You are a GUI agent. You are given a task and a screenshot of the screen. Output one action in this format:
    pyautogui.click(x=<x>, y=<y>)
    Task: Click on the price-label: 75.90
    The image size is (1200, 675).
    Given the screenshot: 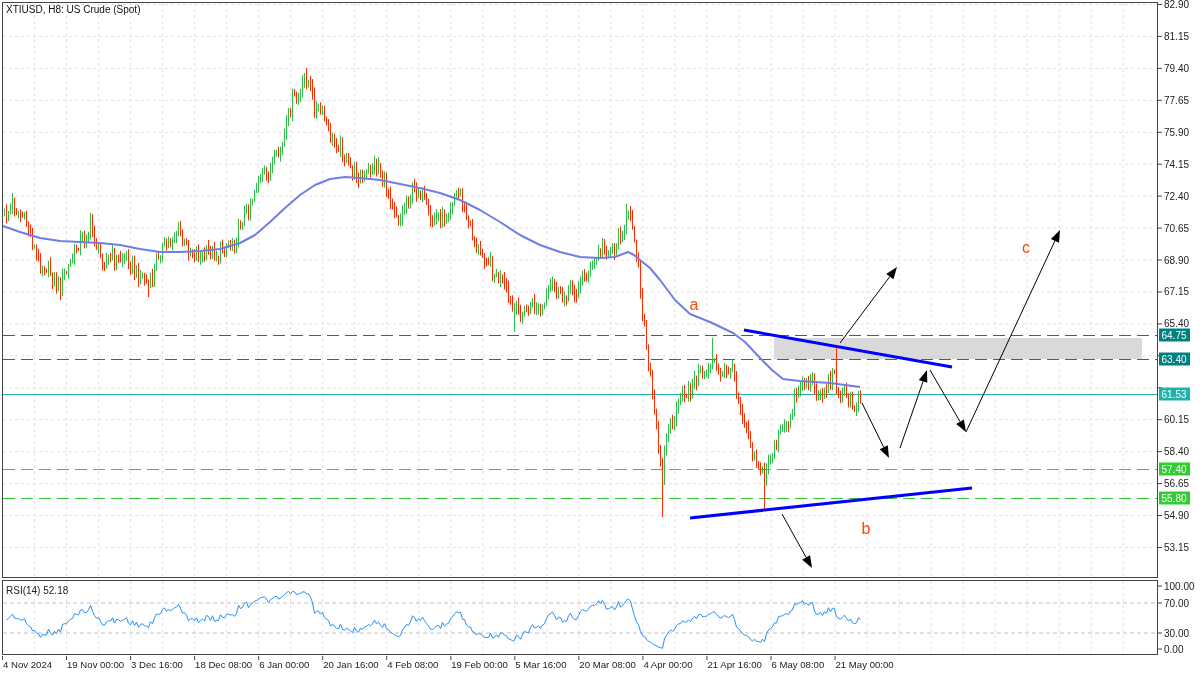 What is the action you would take?
    pyautogui.click(x=1177, y=132)
    